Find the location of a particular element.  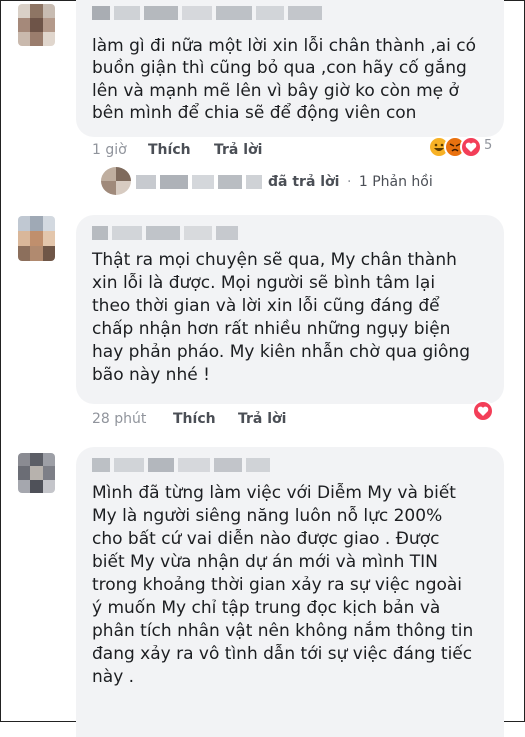

reaction-summary is located at coordinates (485, 412).